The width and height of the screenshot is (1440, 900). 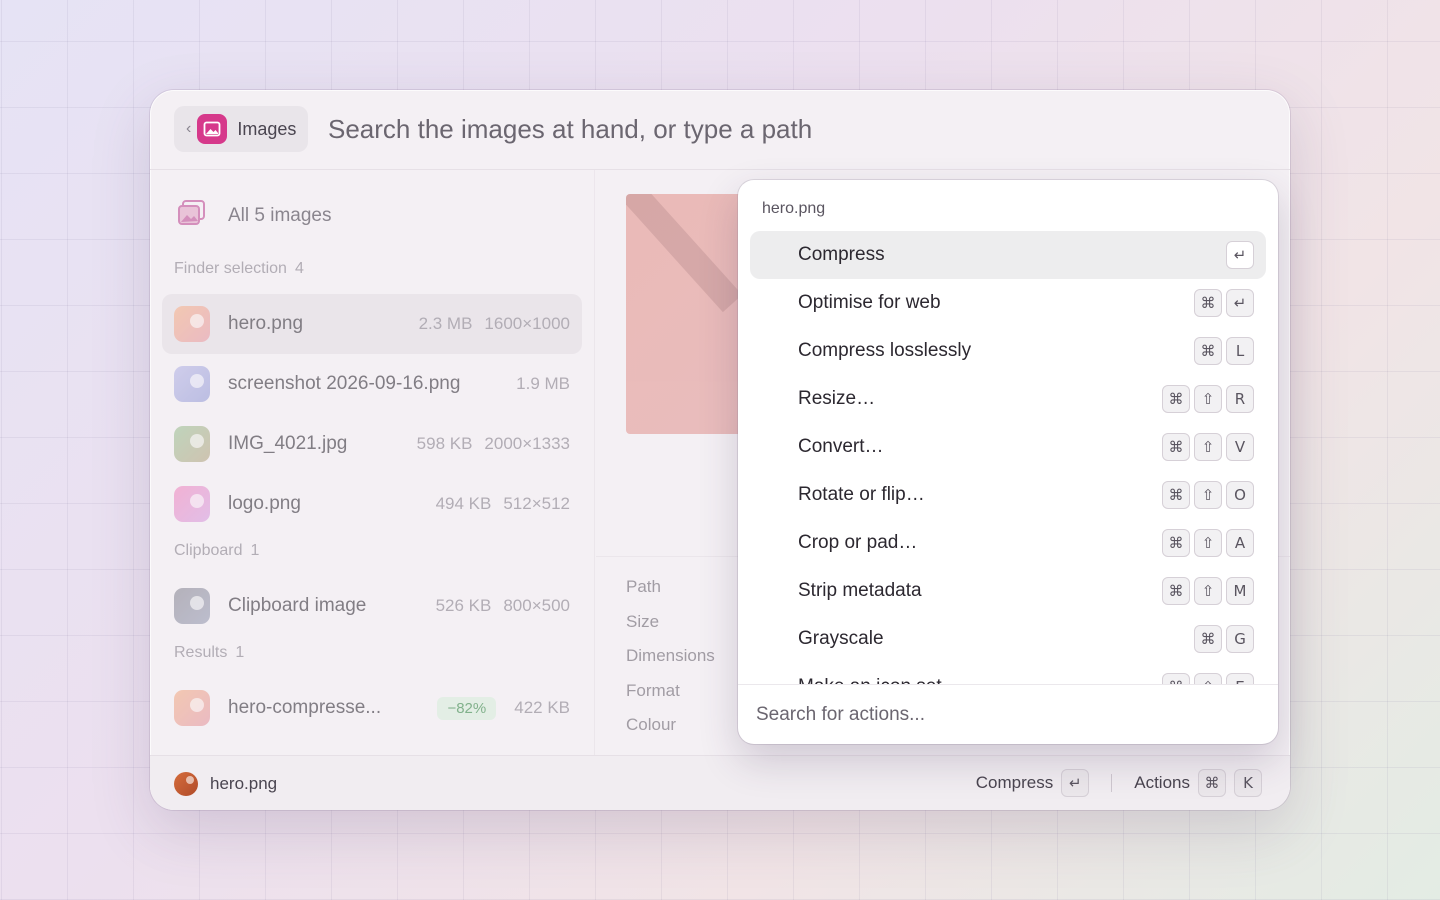 What do you see at coordinates (1112, 783) in the screenshot?
I see `divider` at bounding box center [1112, 783].